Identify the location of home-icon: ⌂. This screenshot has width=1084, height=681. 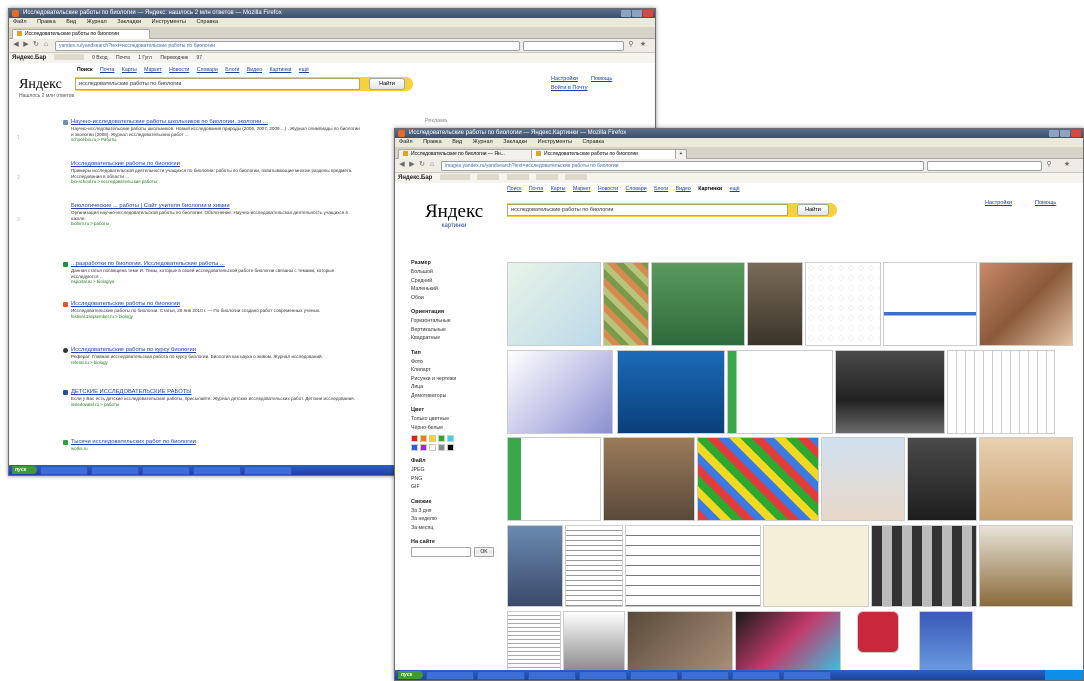
(432, 165).